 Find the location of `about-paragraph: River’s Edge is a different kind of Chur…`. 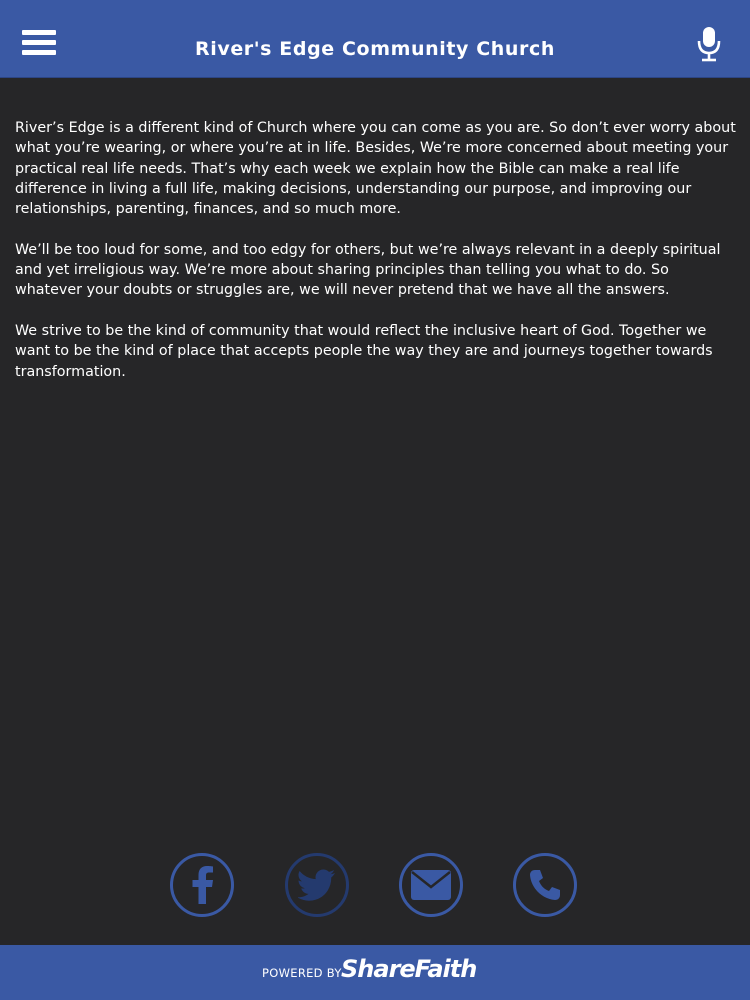

about-paragraph: River’s Edge is a different kind of Chur… is located at coordinates (375, 169).